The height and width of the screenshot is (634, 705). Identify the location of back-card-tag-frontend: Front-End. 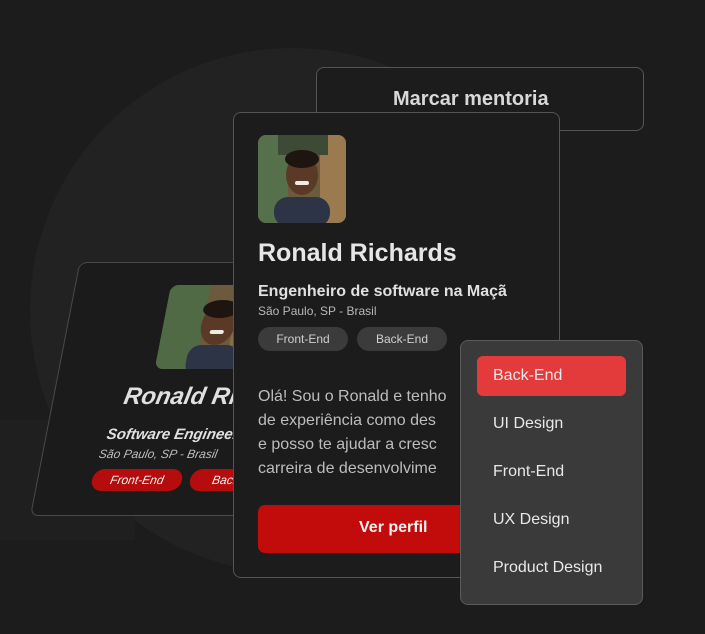
(137, 480).